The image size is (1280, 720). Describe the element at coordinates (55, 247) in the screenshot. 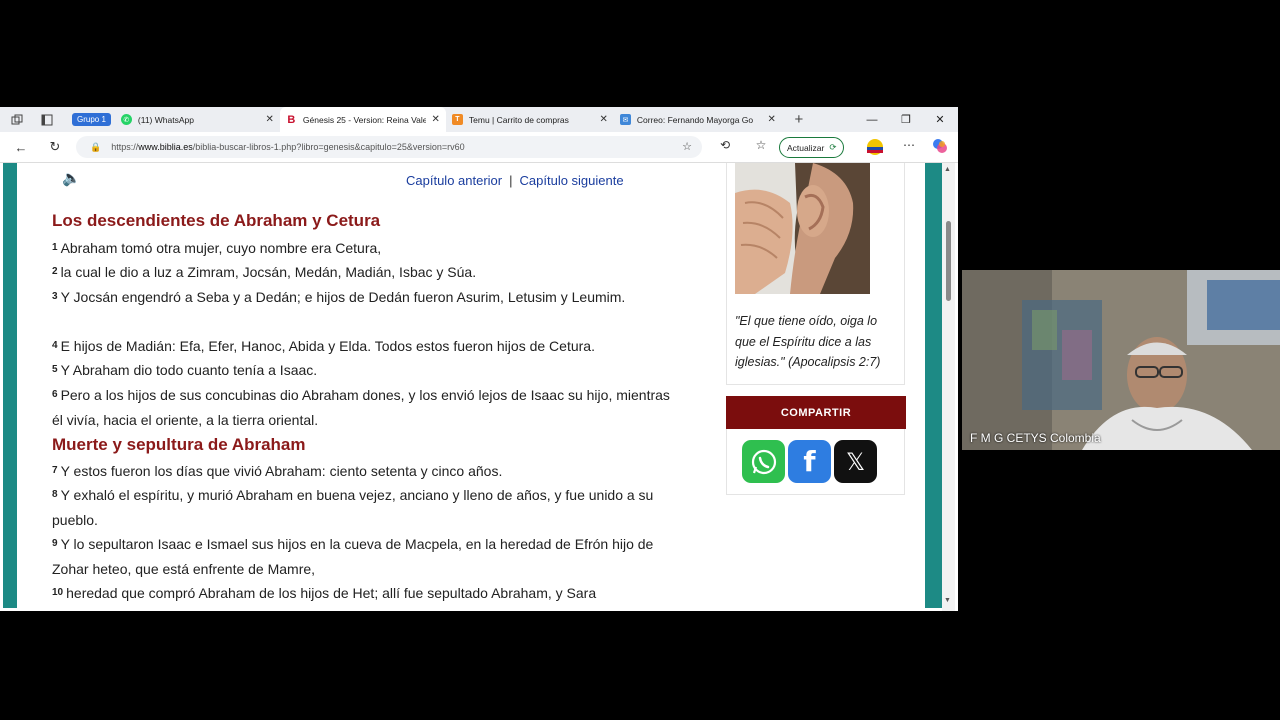

I see `verse-number: 1` at that location.